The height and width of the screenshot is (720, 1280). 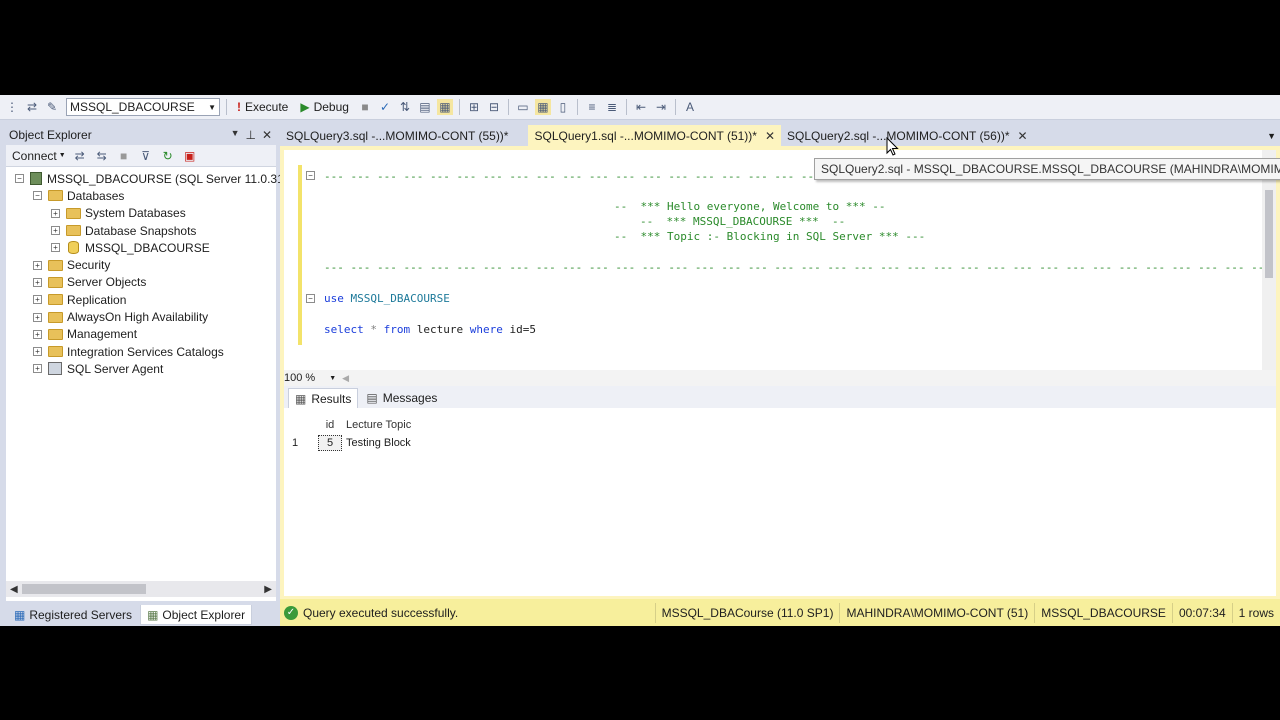 I want to click on grid-cell: Testing Block, so click(x=380, y=443).